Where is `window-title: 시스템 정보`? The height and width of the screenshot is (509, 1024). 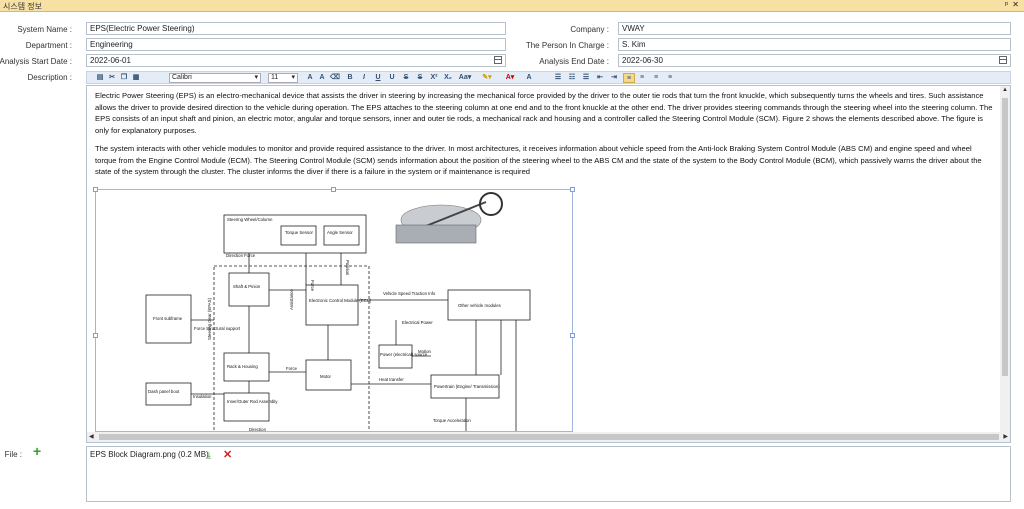
window-title: 시스템 정보 is located at coordinates (23, 6).